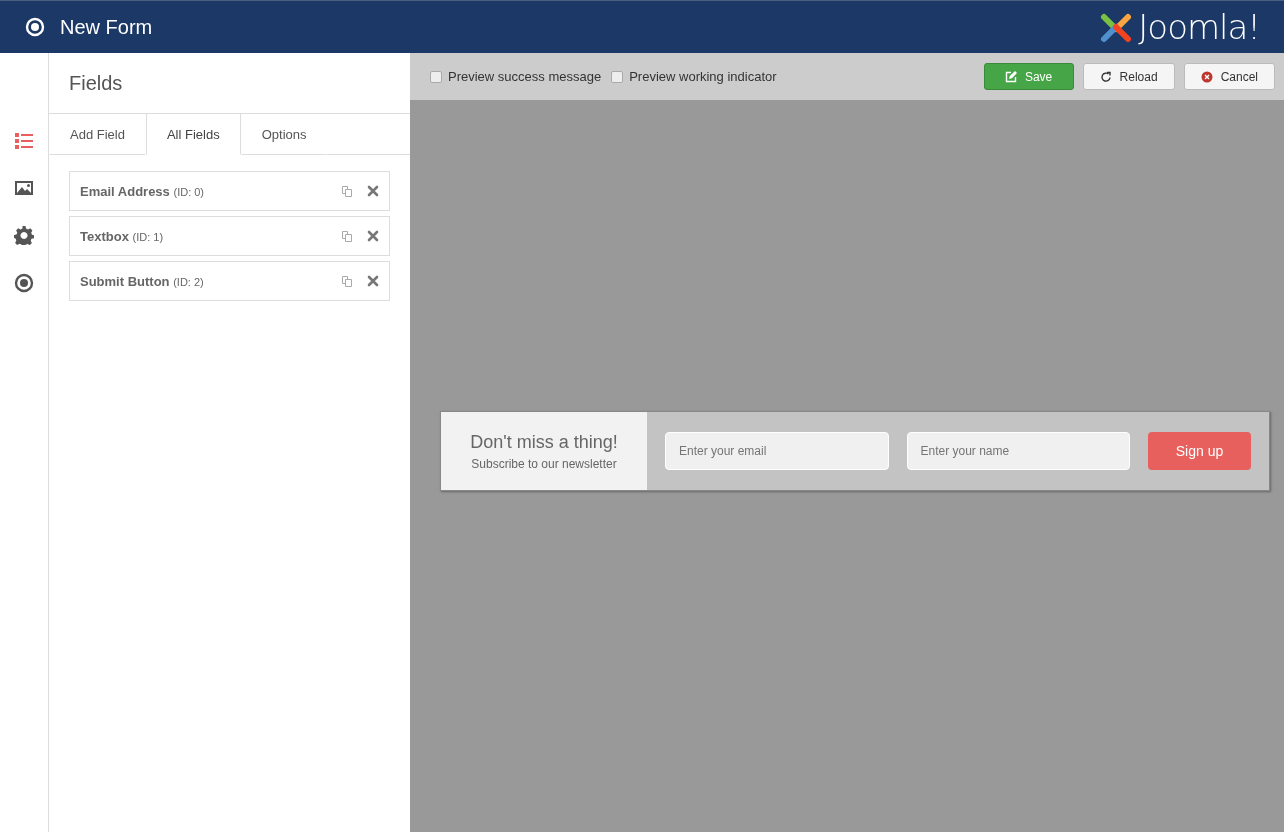 The height and width of the screenshot is (832, 1284). I want to click on edit-icon, so click(1010, 76).